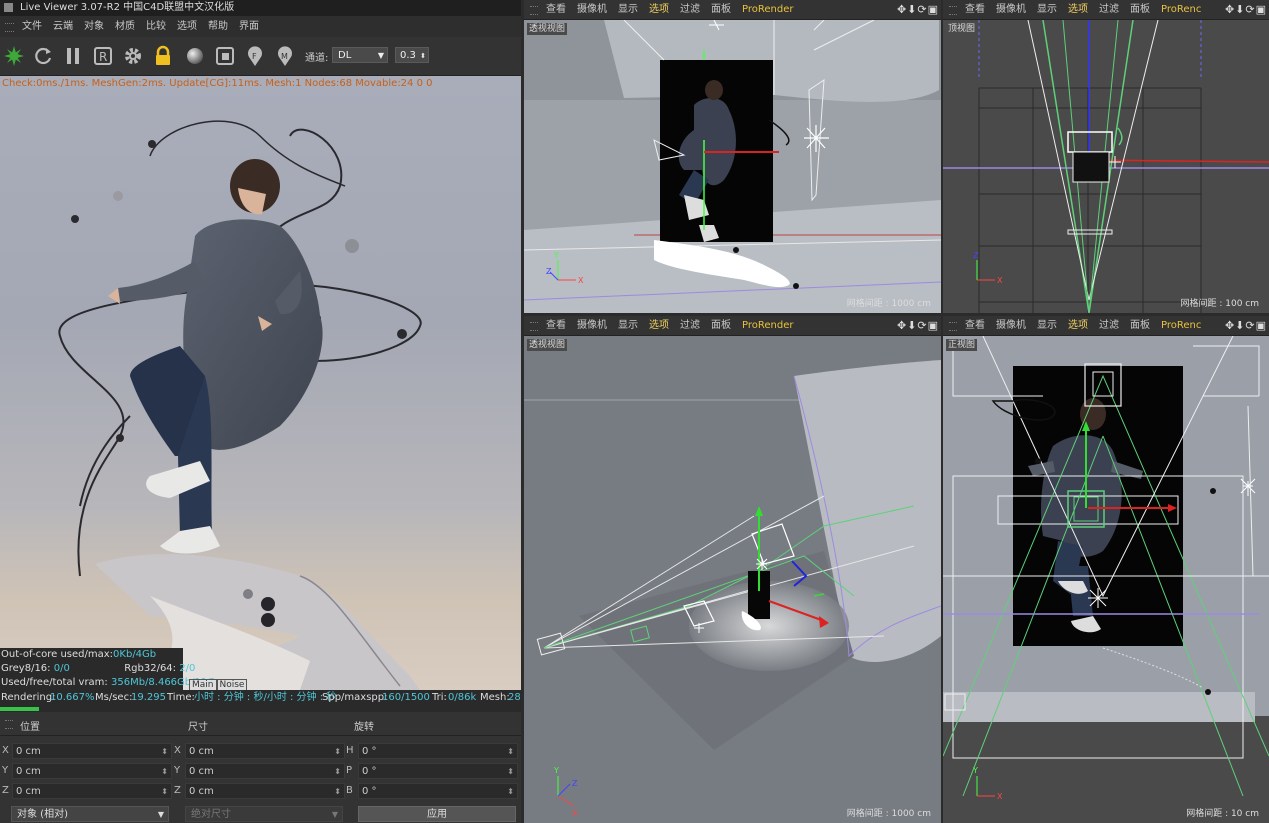 Image resolution: width=1269 pixels, height=823 pixels. Describe the element at coordinates (125, 26) in the screenshot. I see `menu-material: 材质` at that location.